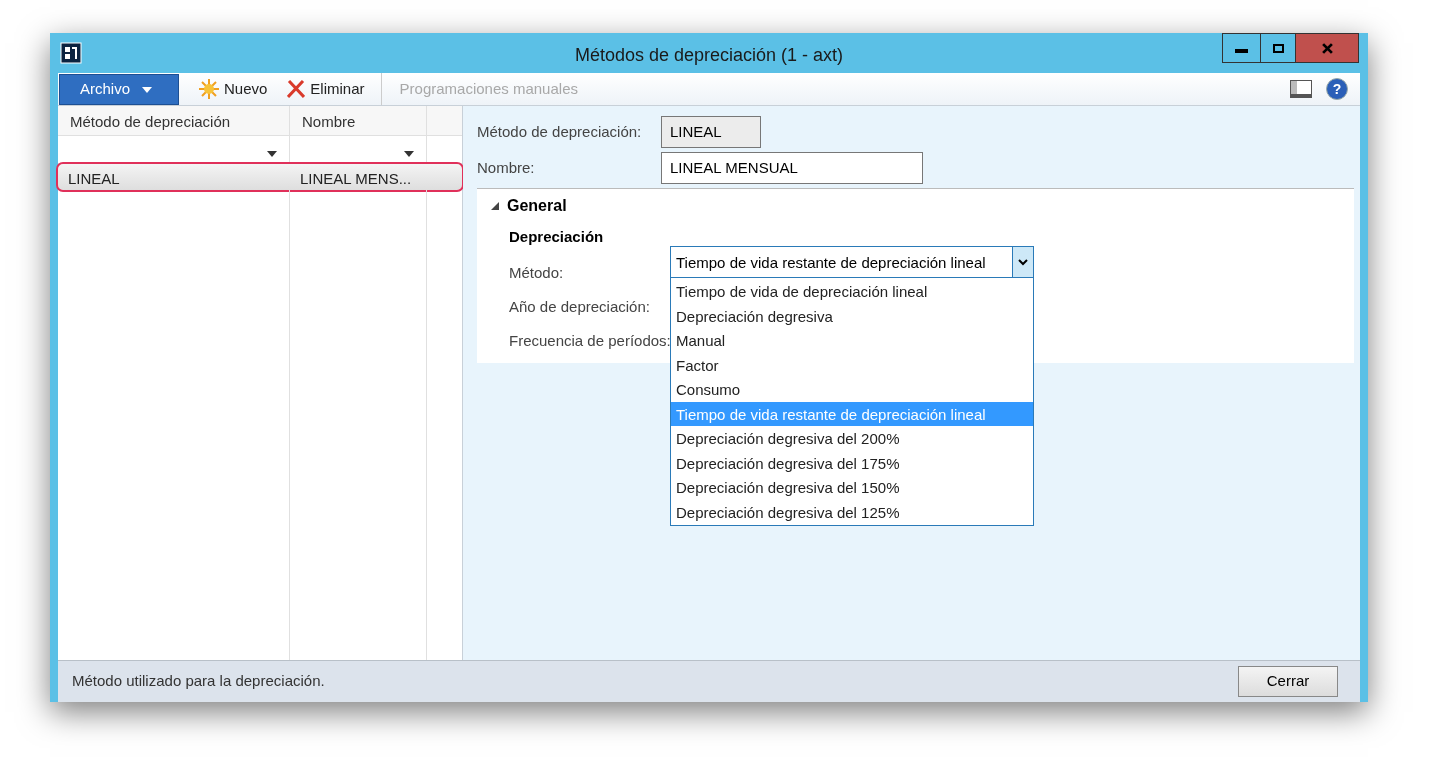 The width and height of the screenshot is (1443, 776). Describe the element at coordinates (557, 237) in the screenshot. I see `group-title: Depreciación` at that location.